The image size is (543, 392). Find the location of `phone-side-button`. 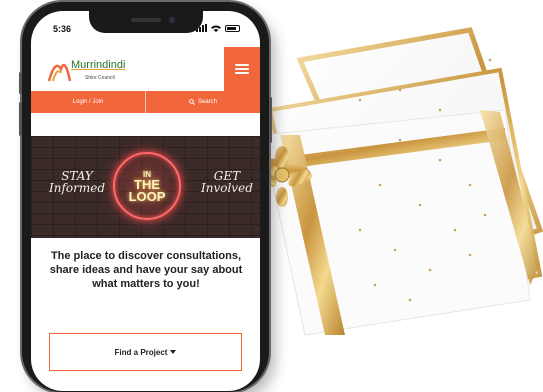

phone-side-button is located at coordinates (20, 83).